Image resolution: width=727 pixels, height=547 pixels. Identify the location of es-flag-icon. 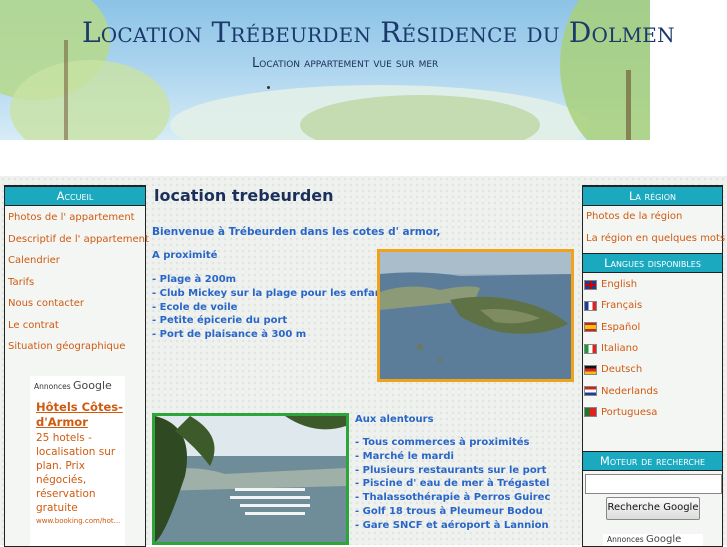
(590, 327).